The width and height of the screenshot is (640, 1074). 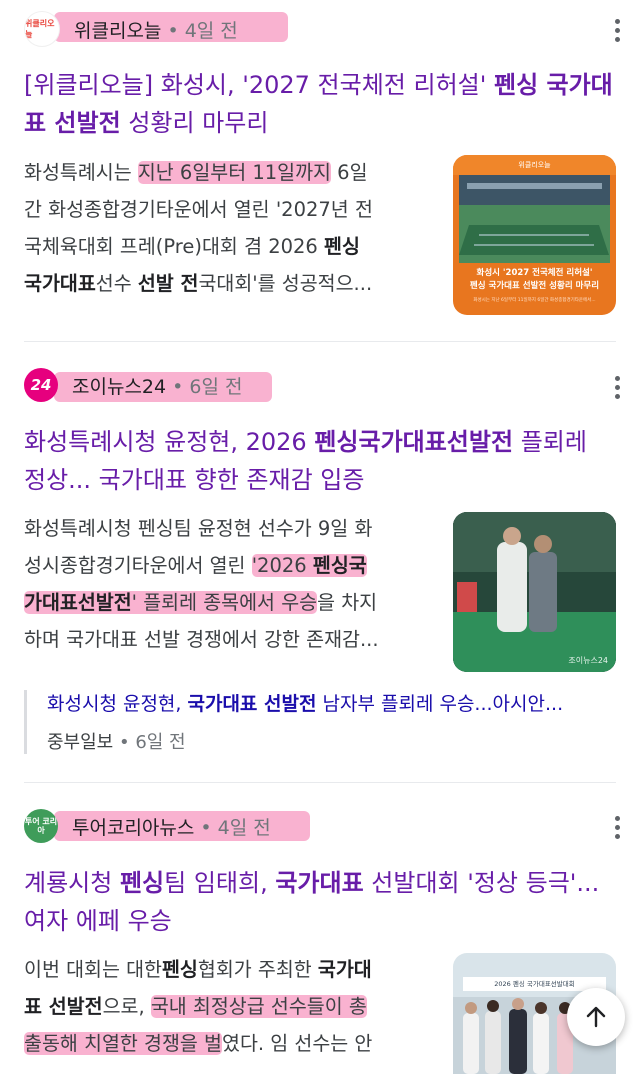 I want to click on source-favicon: 투어 코리아, so click(x=41, y=826).